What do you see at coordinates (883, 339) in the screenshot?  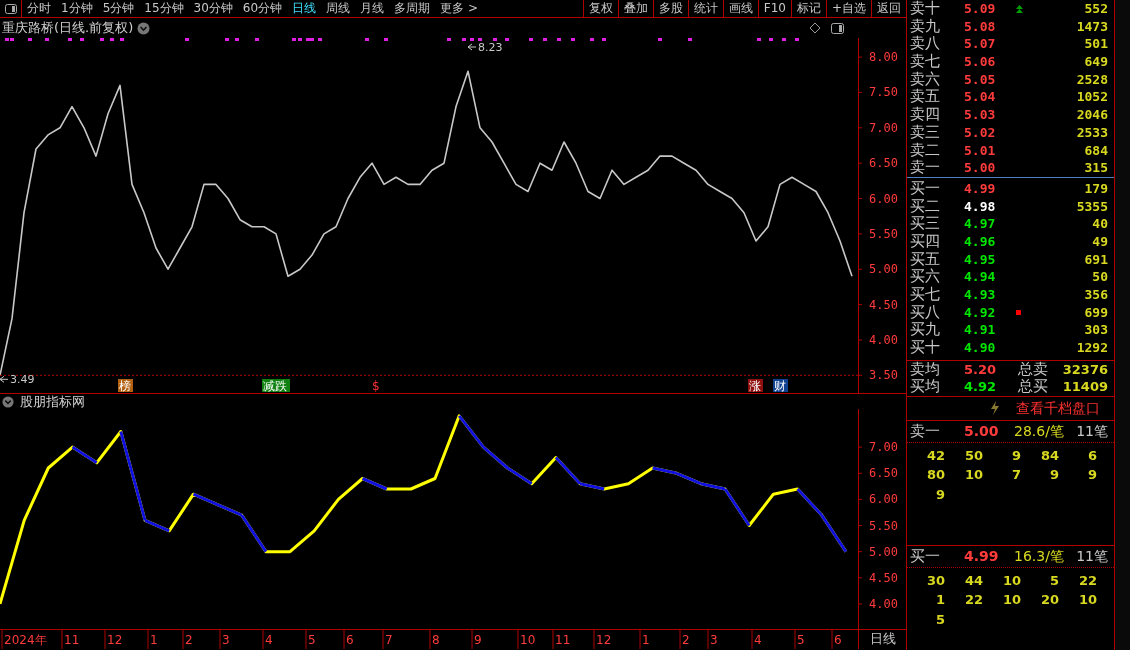 I see `axis-label: 4.00` at bounding box center [883, 339].